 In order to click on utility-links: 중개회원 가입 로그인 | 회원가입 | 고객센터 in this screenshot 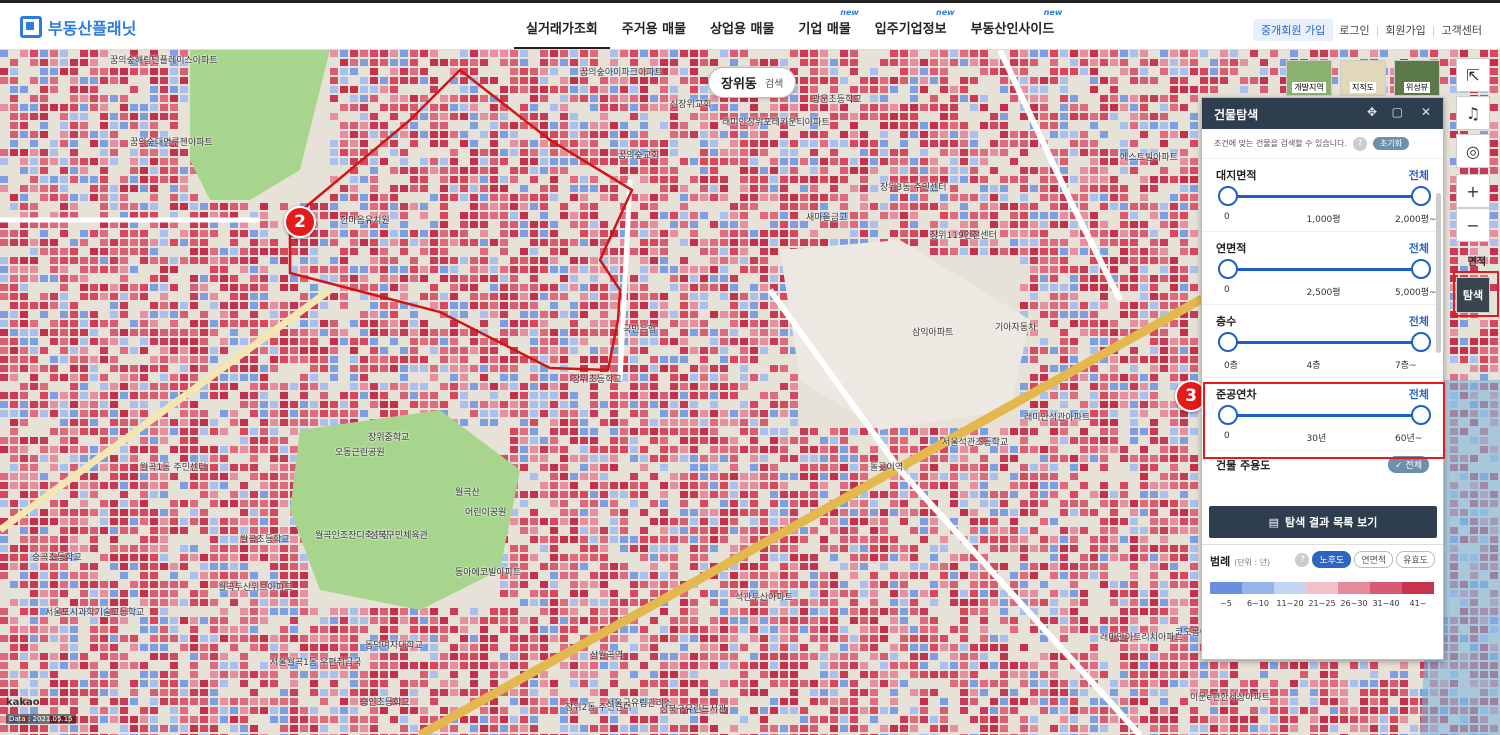, I will do `click(1367, 30)`.